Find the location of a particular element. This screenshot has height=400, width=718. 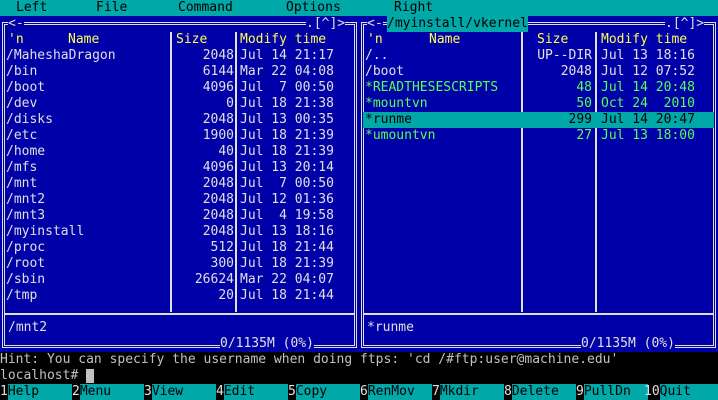

file-name: /mnt3 is located at coordinates (26, 215).